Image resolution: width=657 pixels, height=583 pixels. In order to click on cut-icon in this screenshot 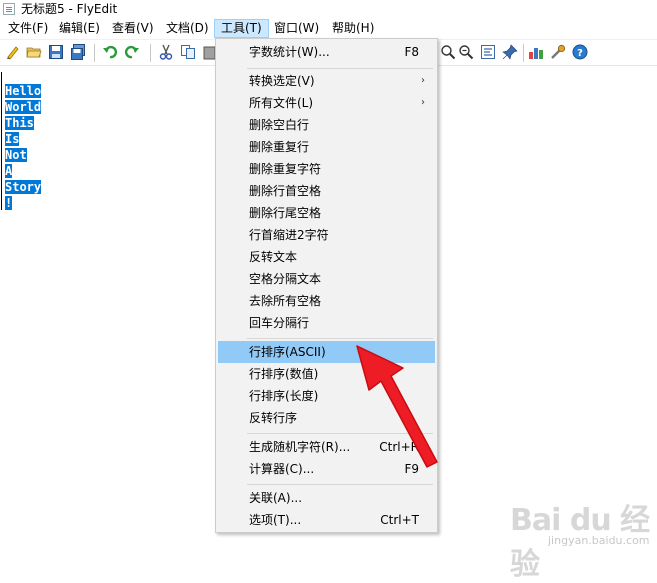, I will do `click(166, 52)`.